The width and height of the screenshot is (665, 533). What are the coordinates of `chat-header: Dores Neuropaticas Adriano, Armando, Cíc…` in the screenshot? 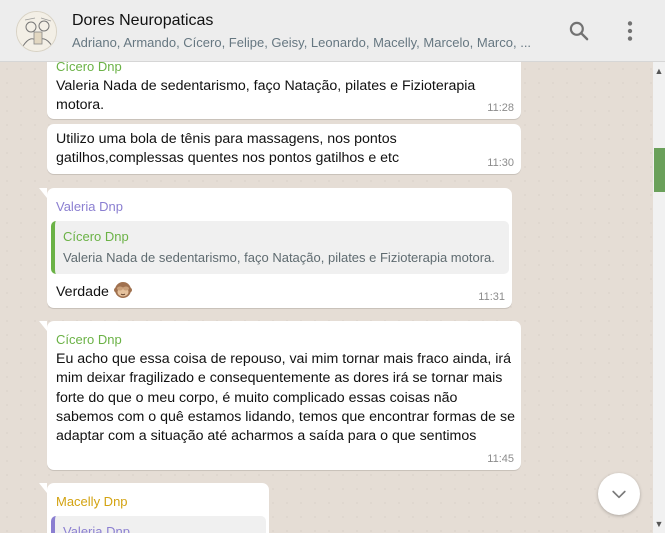 It's located at (332, 31).